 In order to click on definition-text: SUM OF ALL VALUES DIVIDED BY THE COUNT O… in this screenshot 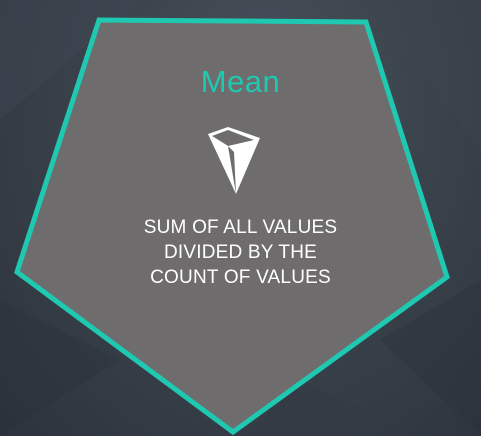, I will do `click(240, 252)`.